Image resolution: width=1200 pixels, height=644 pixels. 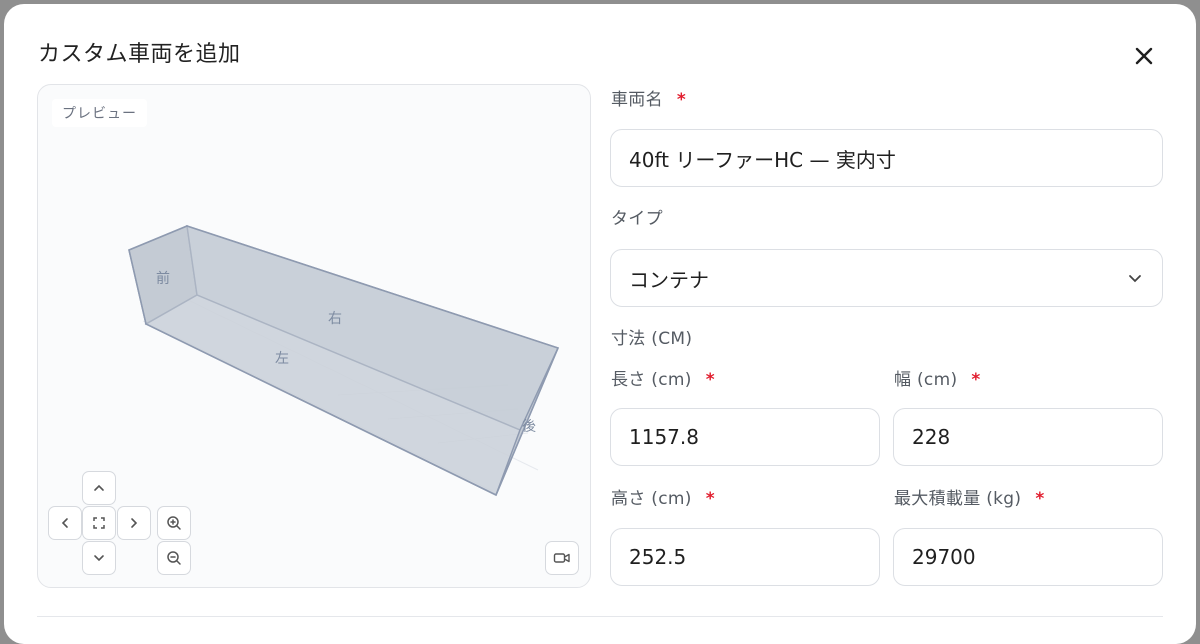 I want to click on zoom-out-button, so click(x=174, y=558).